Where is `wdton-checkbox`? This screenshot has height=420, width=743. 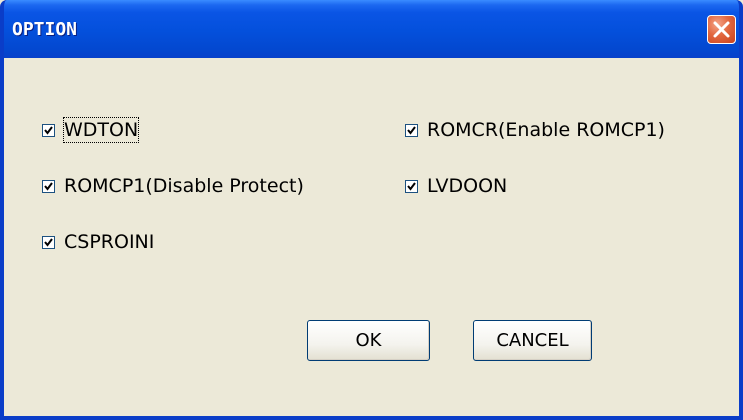
wdton-checkbox is located at coordinates (48, 130).